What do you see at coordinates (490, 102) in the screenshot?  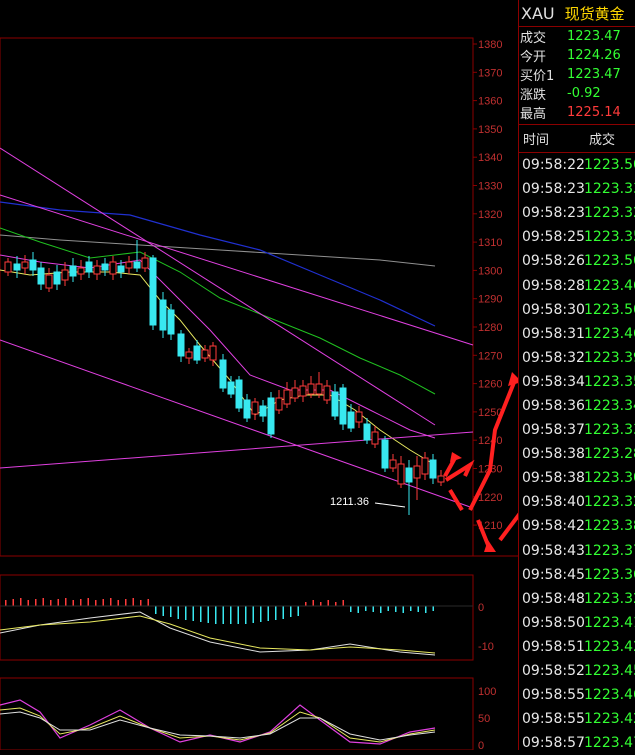 I see `price-tick-label: 1360` at bounding box center [490, 102].